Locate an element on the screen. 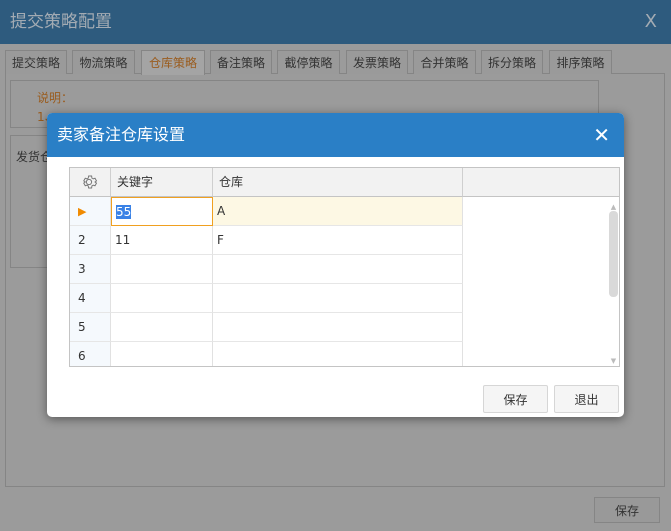  main-save-button: 保存 is located at coordinates (627, 510).